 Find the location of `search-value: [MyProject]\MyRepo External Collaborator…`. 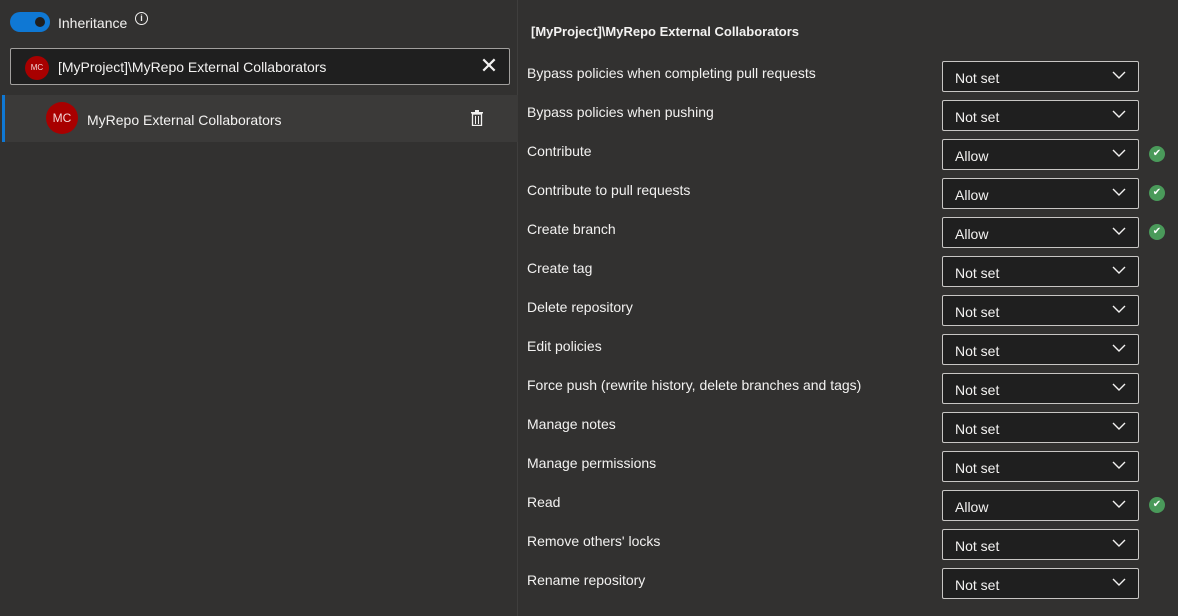

search-value: [MyProject]\MyRepo External Collaborator… is located at coordinates (192, 67).